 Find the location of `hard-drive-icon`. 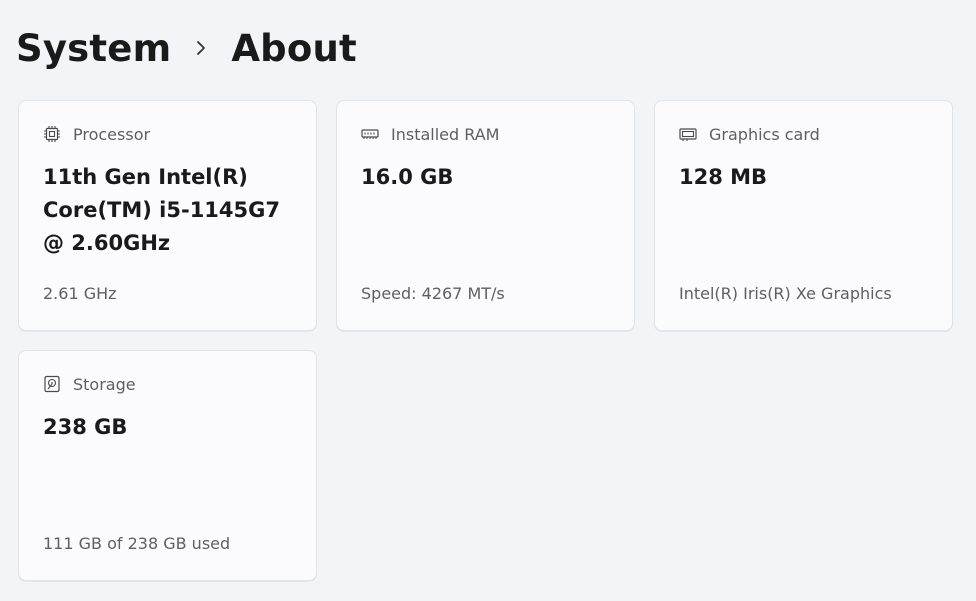

hard-drive-icon is located at coordinates (52, 384).